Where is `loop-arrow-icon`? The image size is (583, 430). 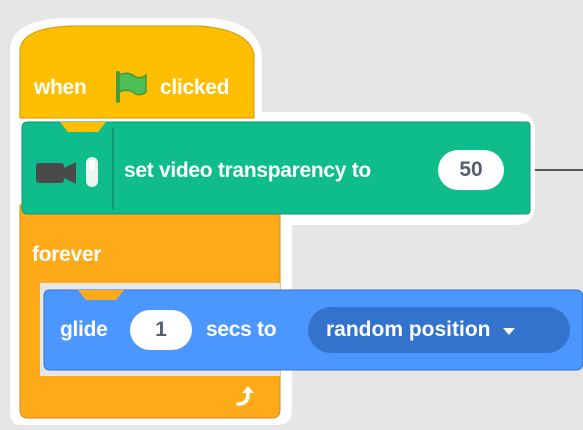 loop-arrow-icon is located at coordinates (245, 396).